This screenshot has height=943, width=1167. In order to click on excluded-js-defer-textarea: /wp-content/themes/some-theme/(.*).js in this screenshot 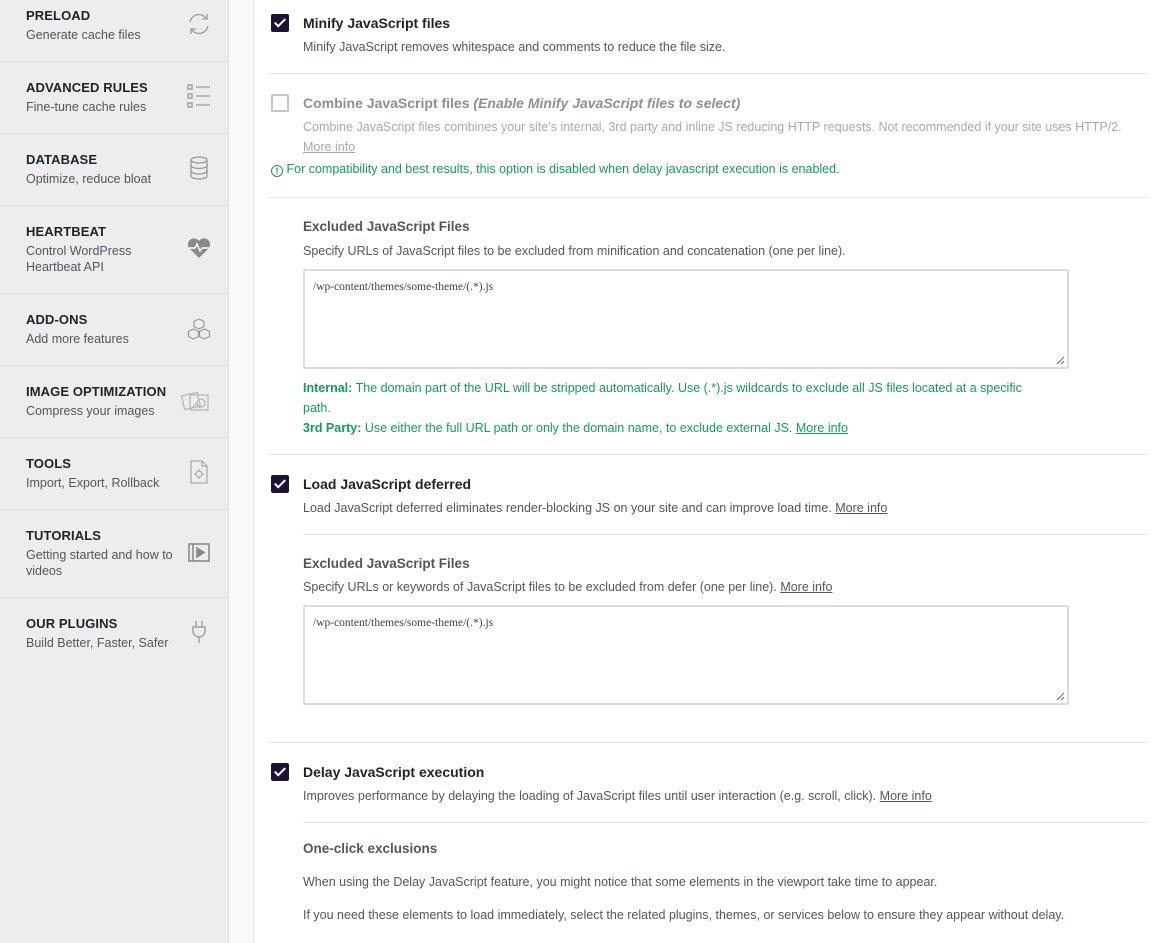, I will do `click(686, 655)`.